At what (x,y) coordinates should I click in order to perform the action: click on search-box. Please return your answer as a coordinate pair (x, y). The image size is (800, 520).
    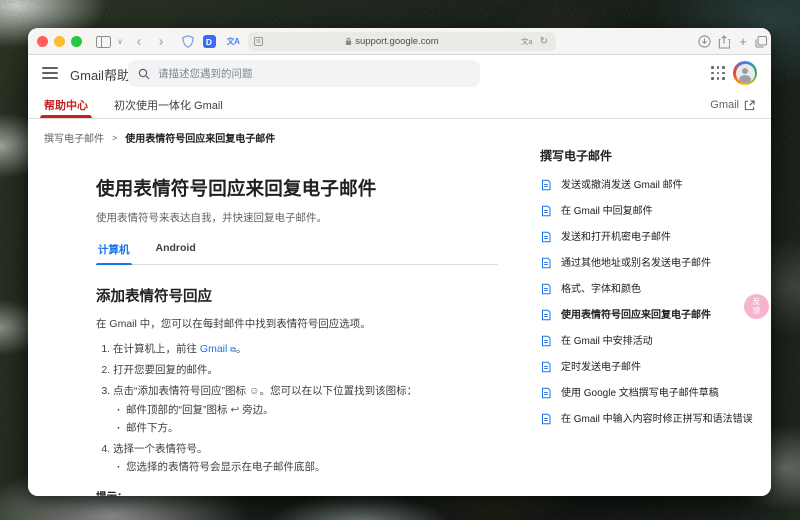
    Looking at the image, I should click on (304, 73).